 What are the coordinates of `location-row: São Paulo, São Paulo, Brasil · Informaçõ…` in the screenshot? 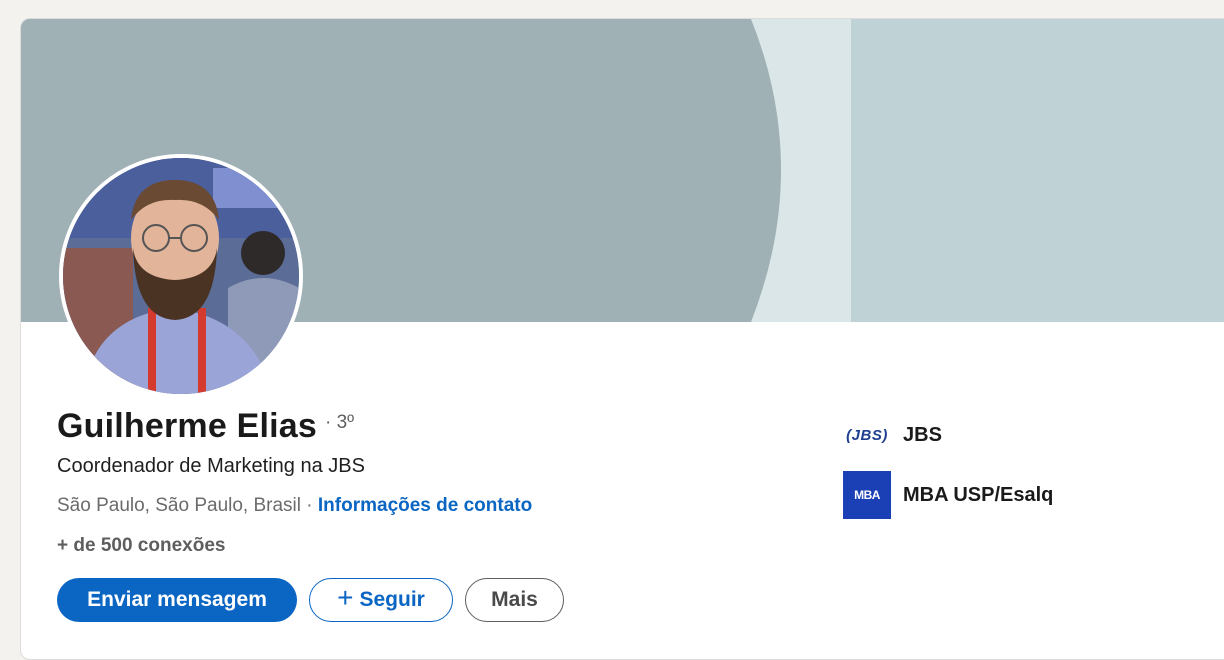 It's located at (427, 509).